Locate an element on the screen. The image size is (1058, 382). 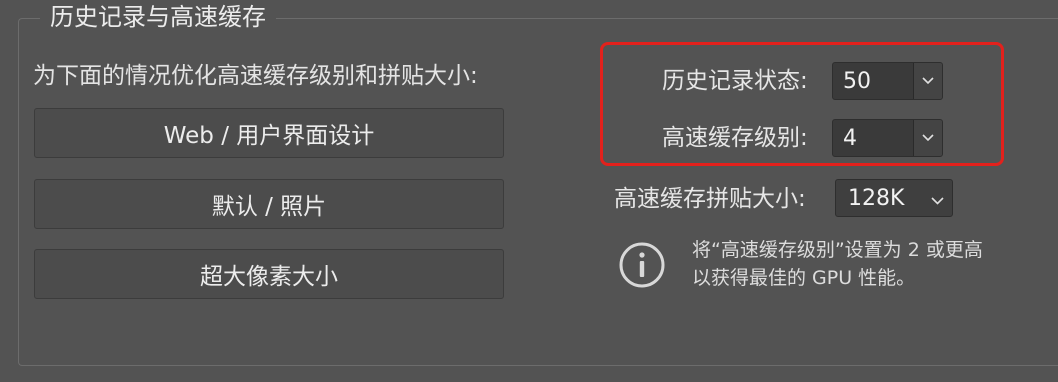
history-states-label: 历史记录状态: is located at coordinates (735, 81).